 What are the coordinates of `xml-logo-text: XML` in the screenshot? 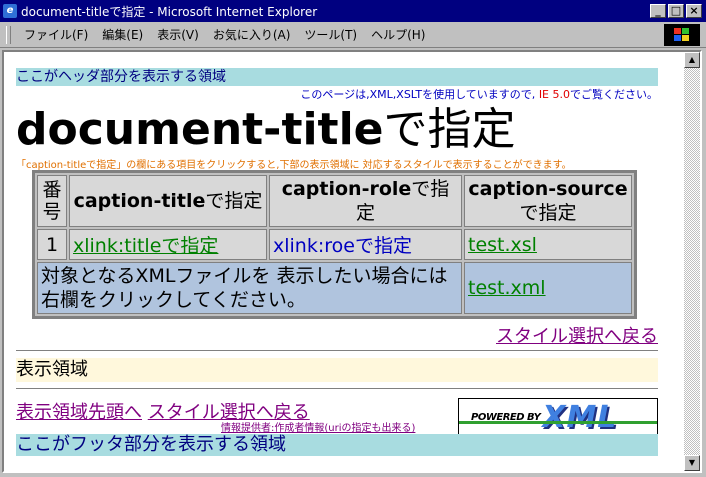 It's located at (580, 417).